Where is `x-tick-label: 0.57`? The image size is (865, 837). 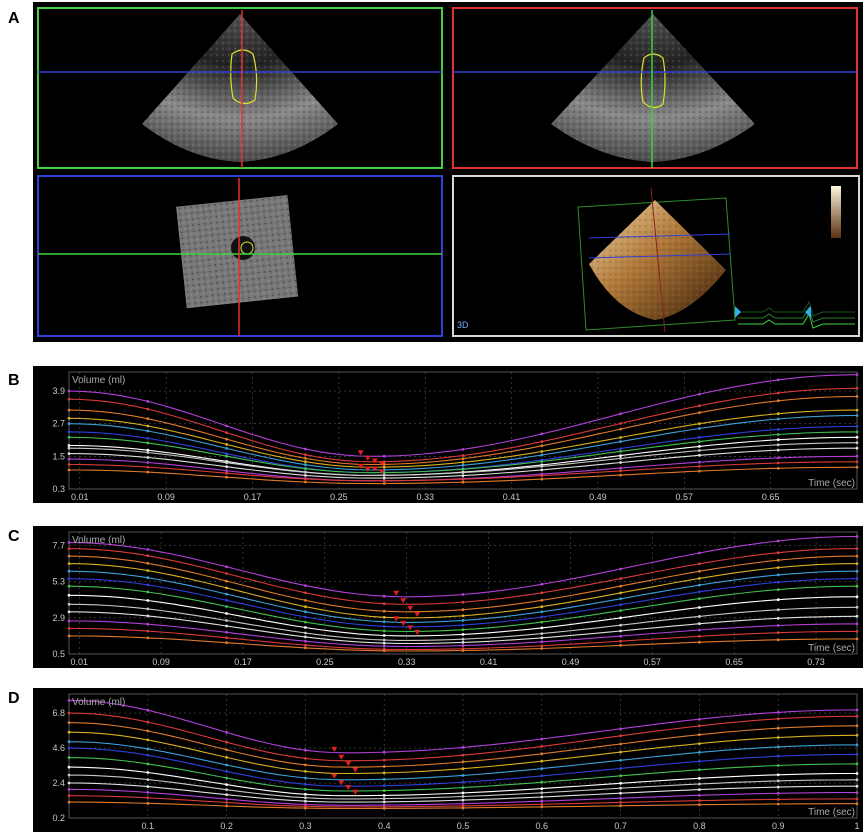
x-tick-label: 0.57 is located at coordinates (685, 497).